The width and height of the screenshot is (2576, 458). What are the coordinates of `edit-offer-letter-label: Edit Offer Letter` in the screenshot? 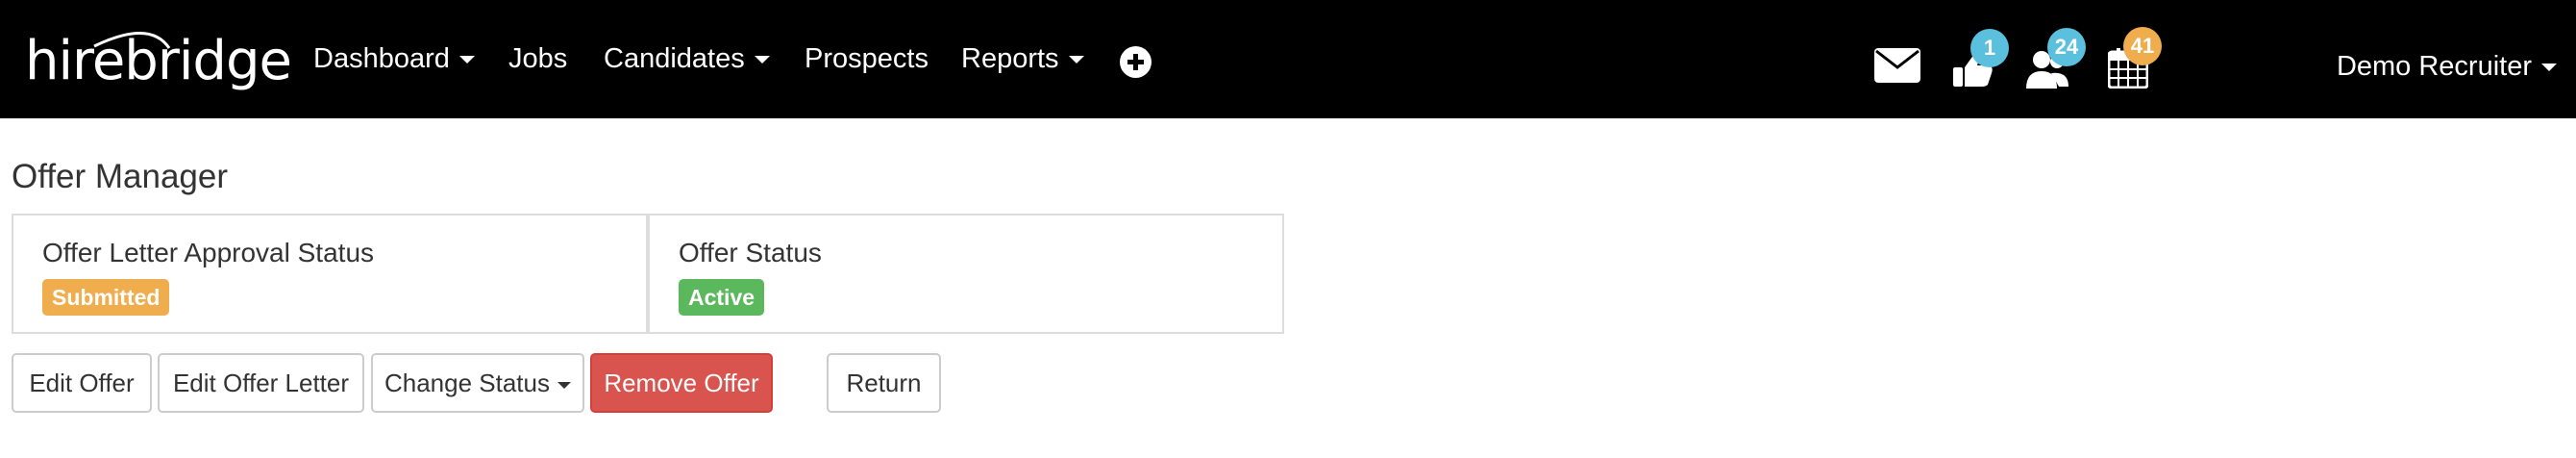 It's located at (261, 383).